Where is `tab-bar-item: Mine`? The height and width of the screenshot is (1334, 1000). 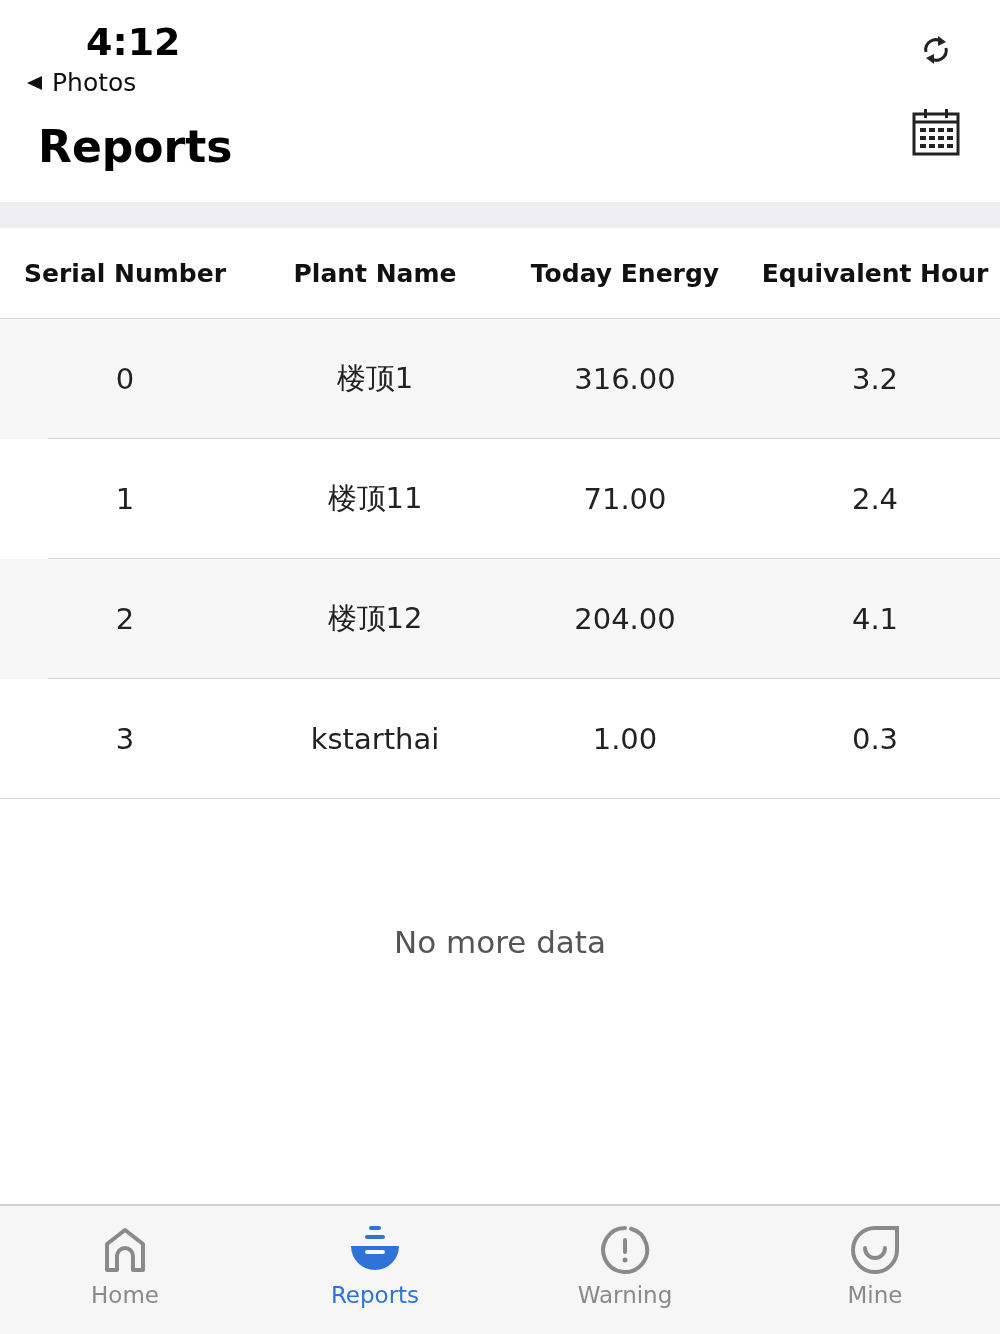 tab-bar-item: Mine is located at coordinates (875, 1270).